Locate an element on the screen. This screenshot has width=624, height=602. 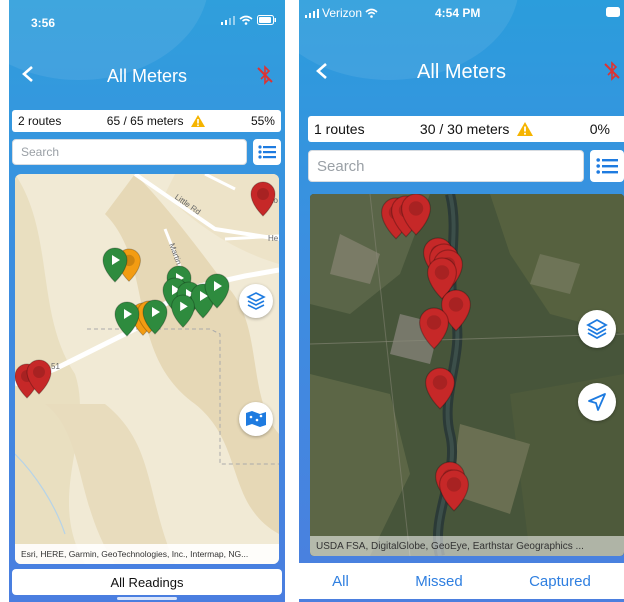
tab-captured: Captured is located at coordinates (560, 581).